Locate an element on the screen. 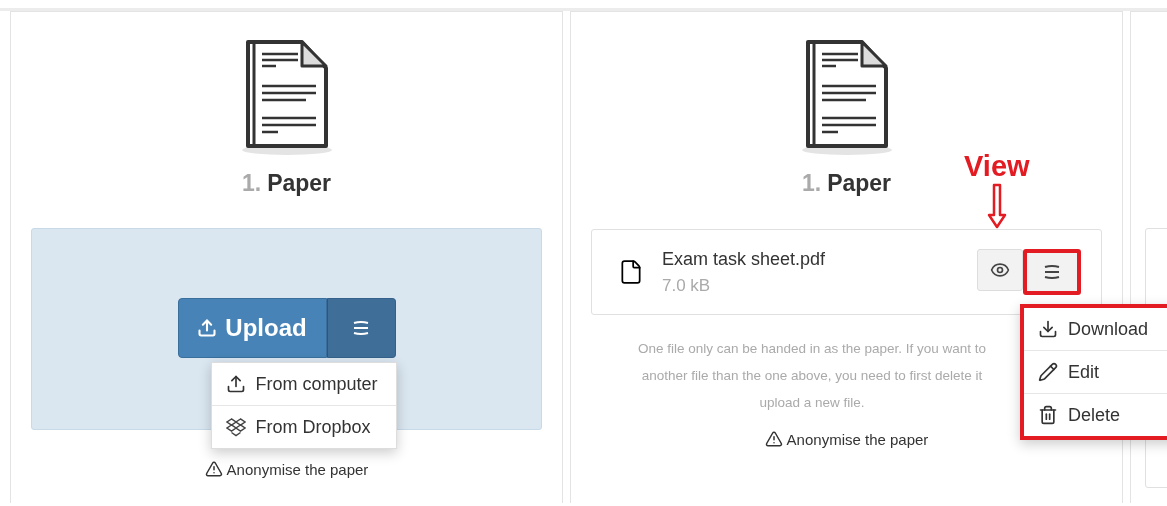 The image size is (1167, 506). view-button is located at coordinates (1000, 270).